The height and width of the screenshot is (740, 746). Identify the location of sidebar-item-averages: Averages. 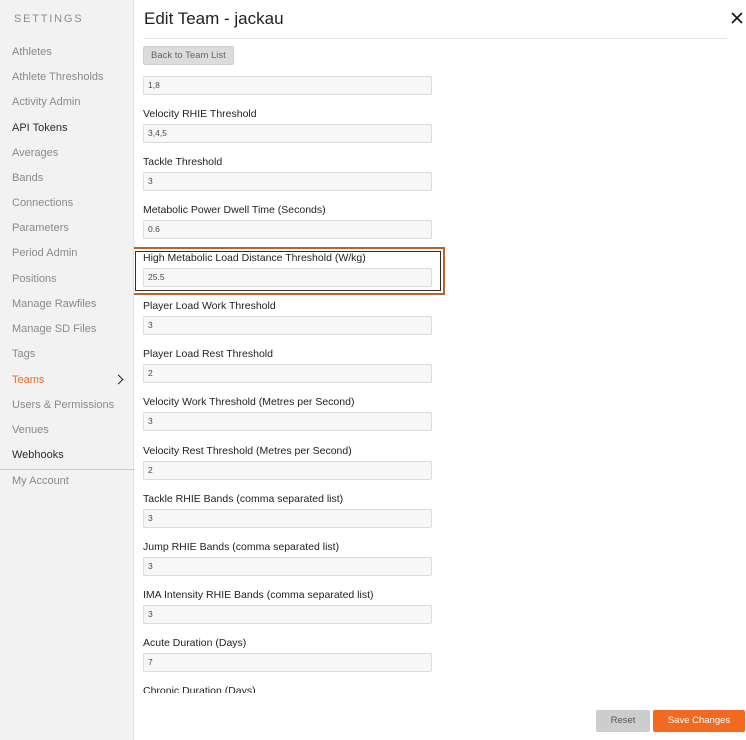
(67, 153).